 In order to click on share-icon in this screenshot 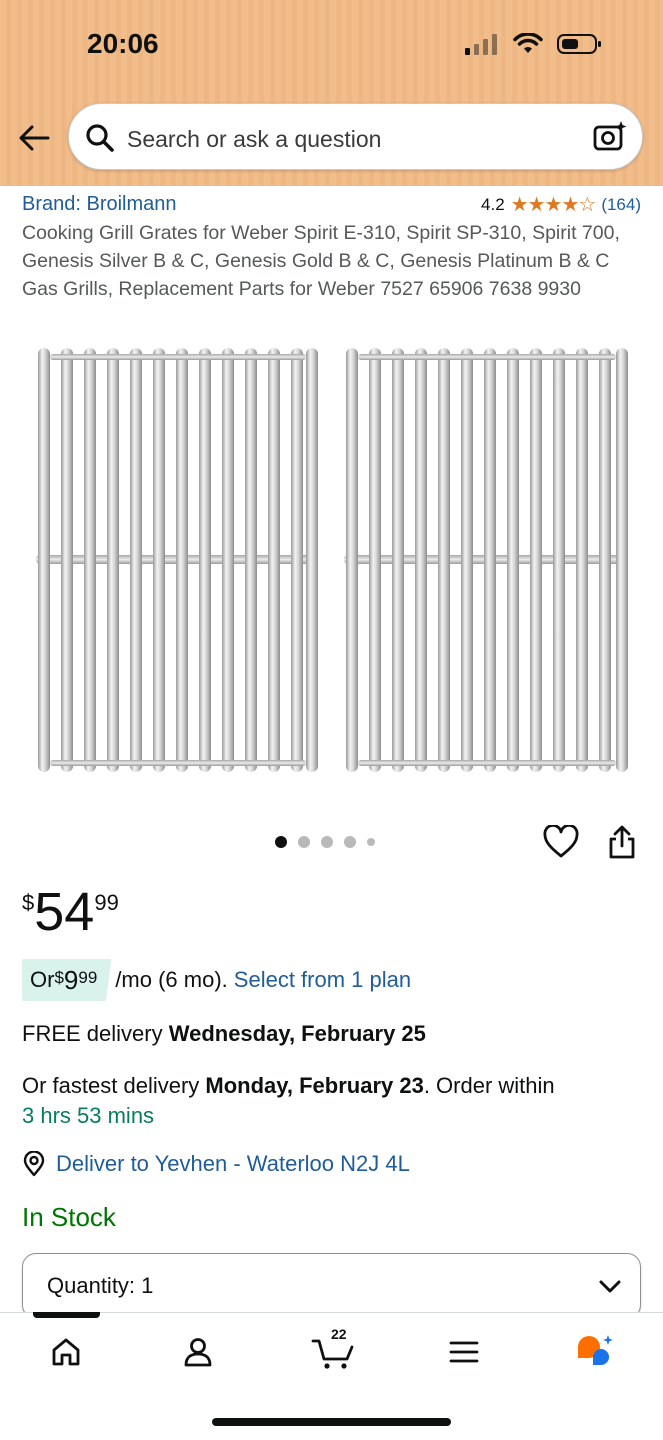, I will do `click(622, 842)`.